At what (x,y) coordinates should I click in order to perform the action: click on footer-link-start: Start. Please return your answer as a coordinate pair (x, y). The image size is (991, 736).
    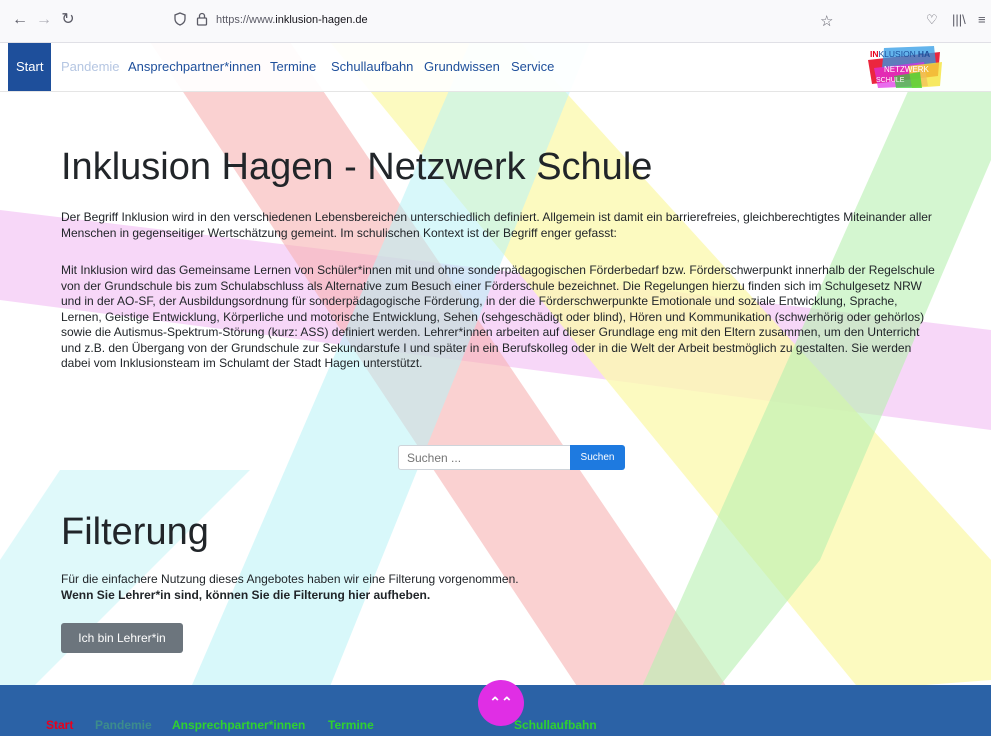
    Looking at the image, I should click on (59, 725).